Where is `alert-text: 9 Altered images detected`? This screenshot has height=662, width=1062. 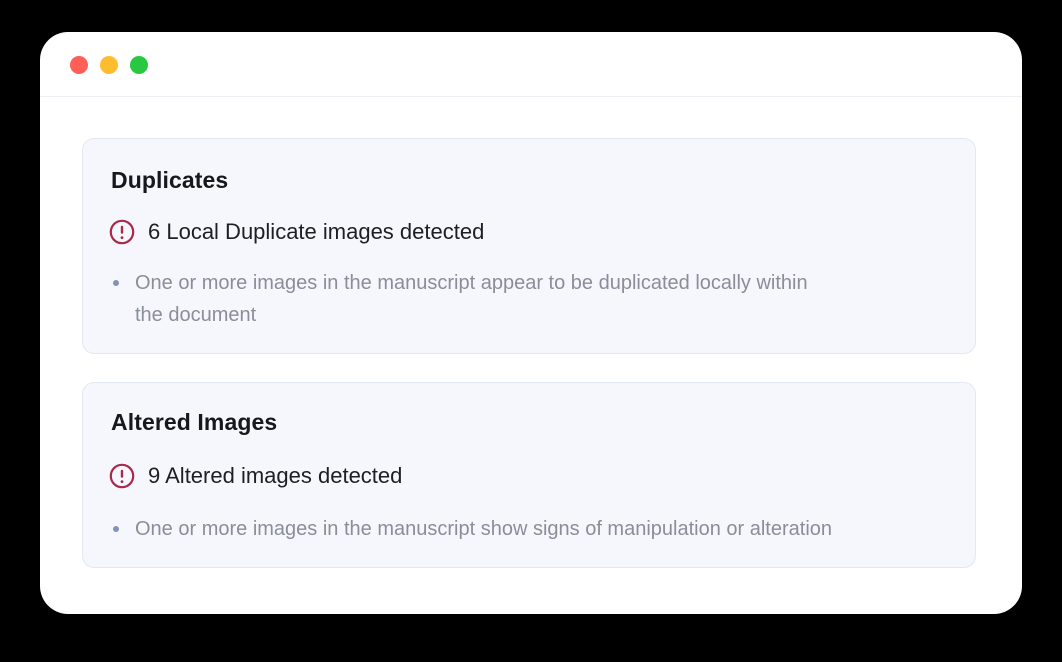 alert-text: 9 Altered images detected is located at coordinates (275, 475).